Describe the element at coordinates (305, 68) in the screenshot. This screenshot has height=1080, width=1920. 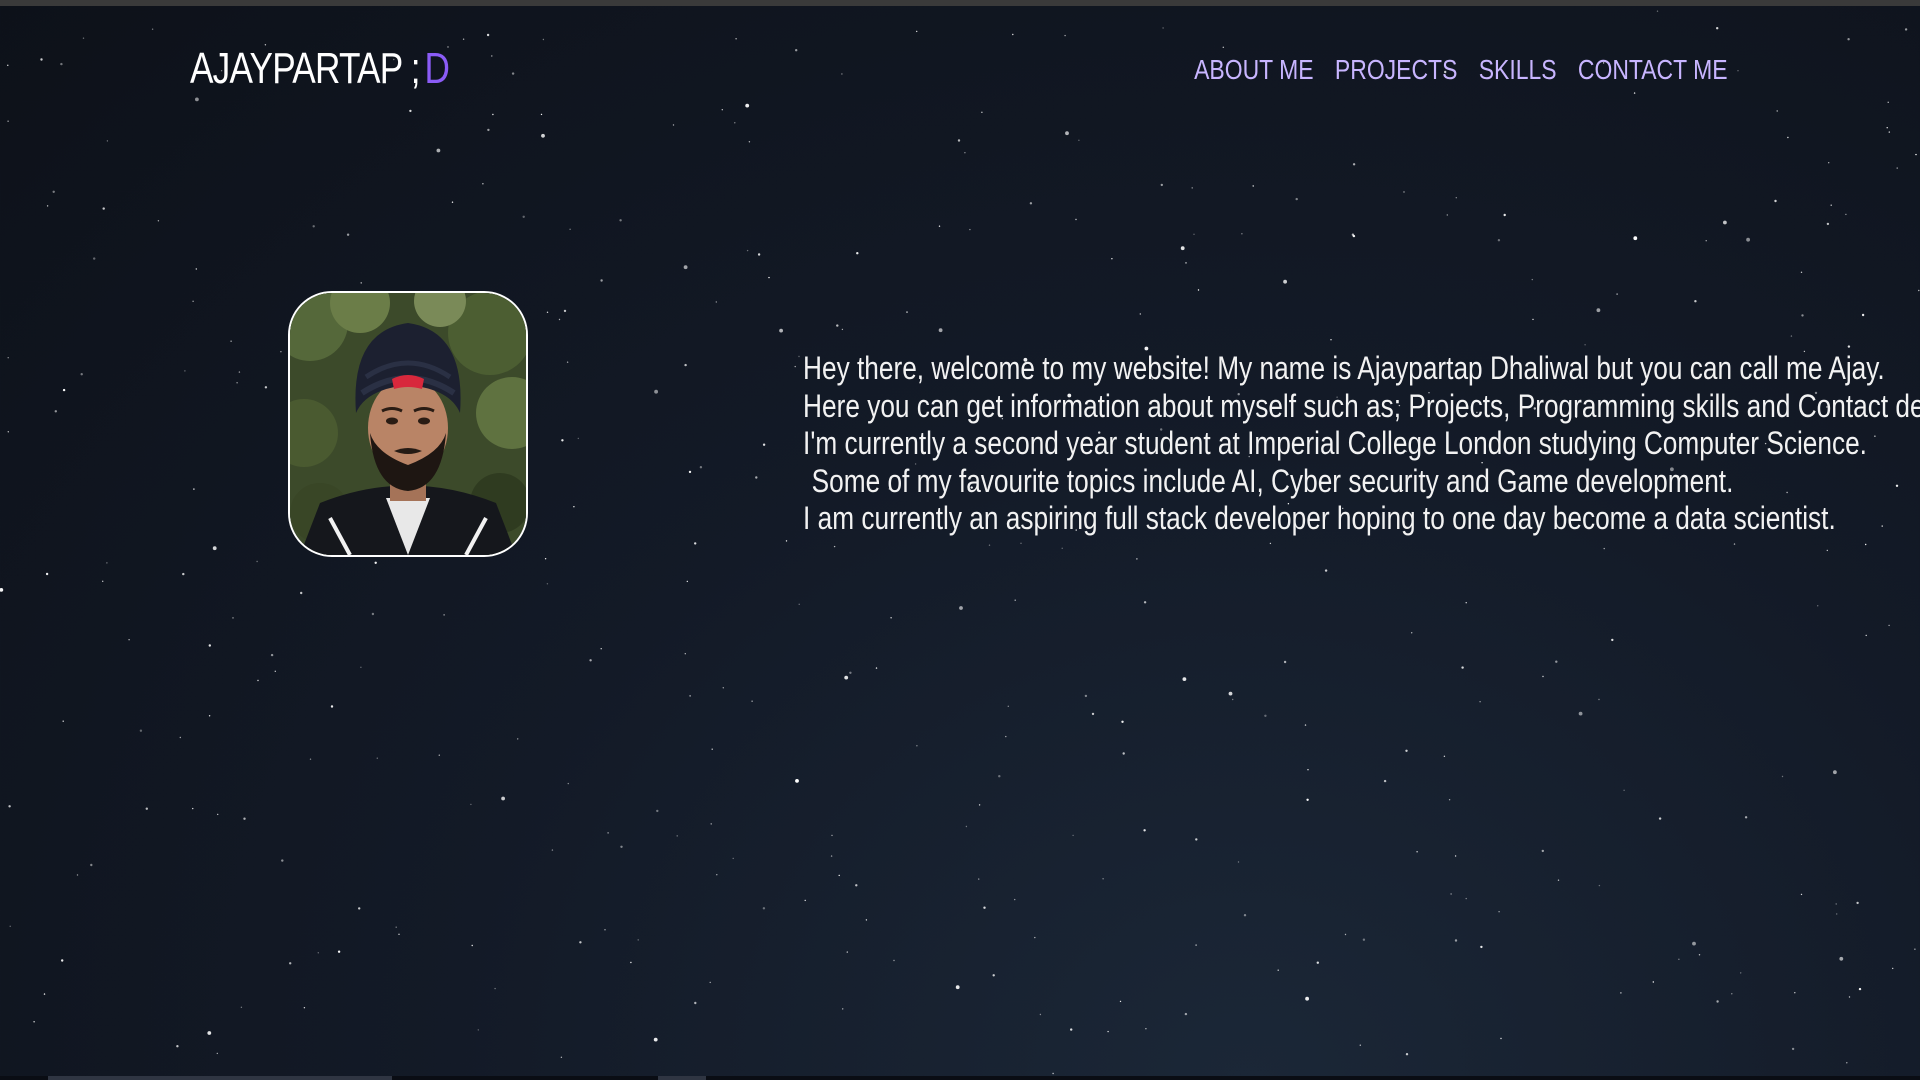
I see `logo-text: AJAYPARTAP ;` at that location.